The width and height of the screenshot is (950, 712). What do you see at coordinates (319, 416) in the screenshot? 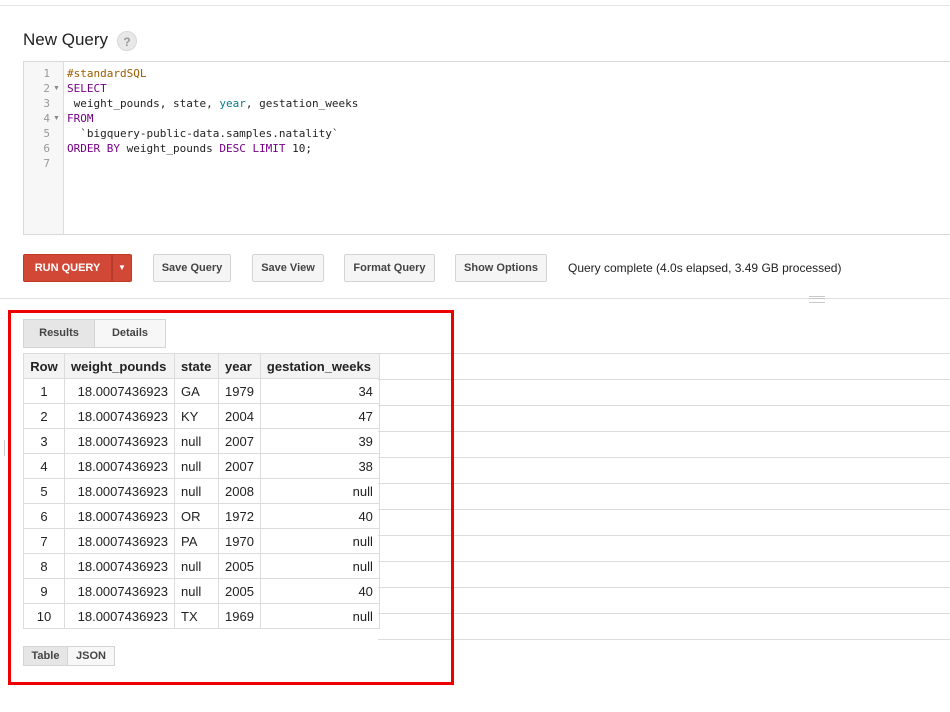
I see `table-cell: 47` at bounding box center [319, 416].